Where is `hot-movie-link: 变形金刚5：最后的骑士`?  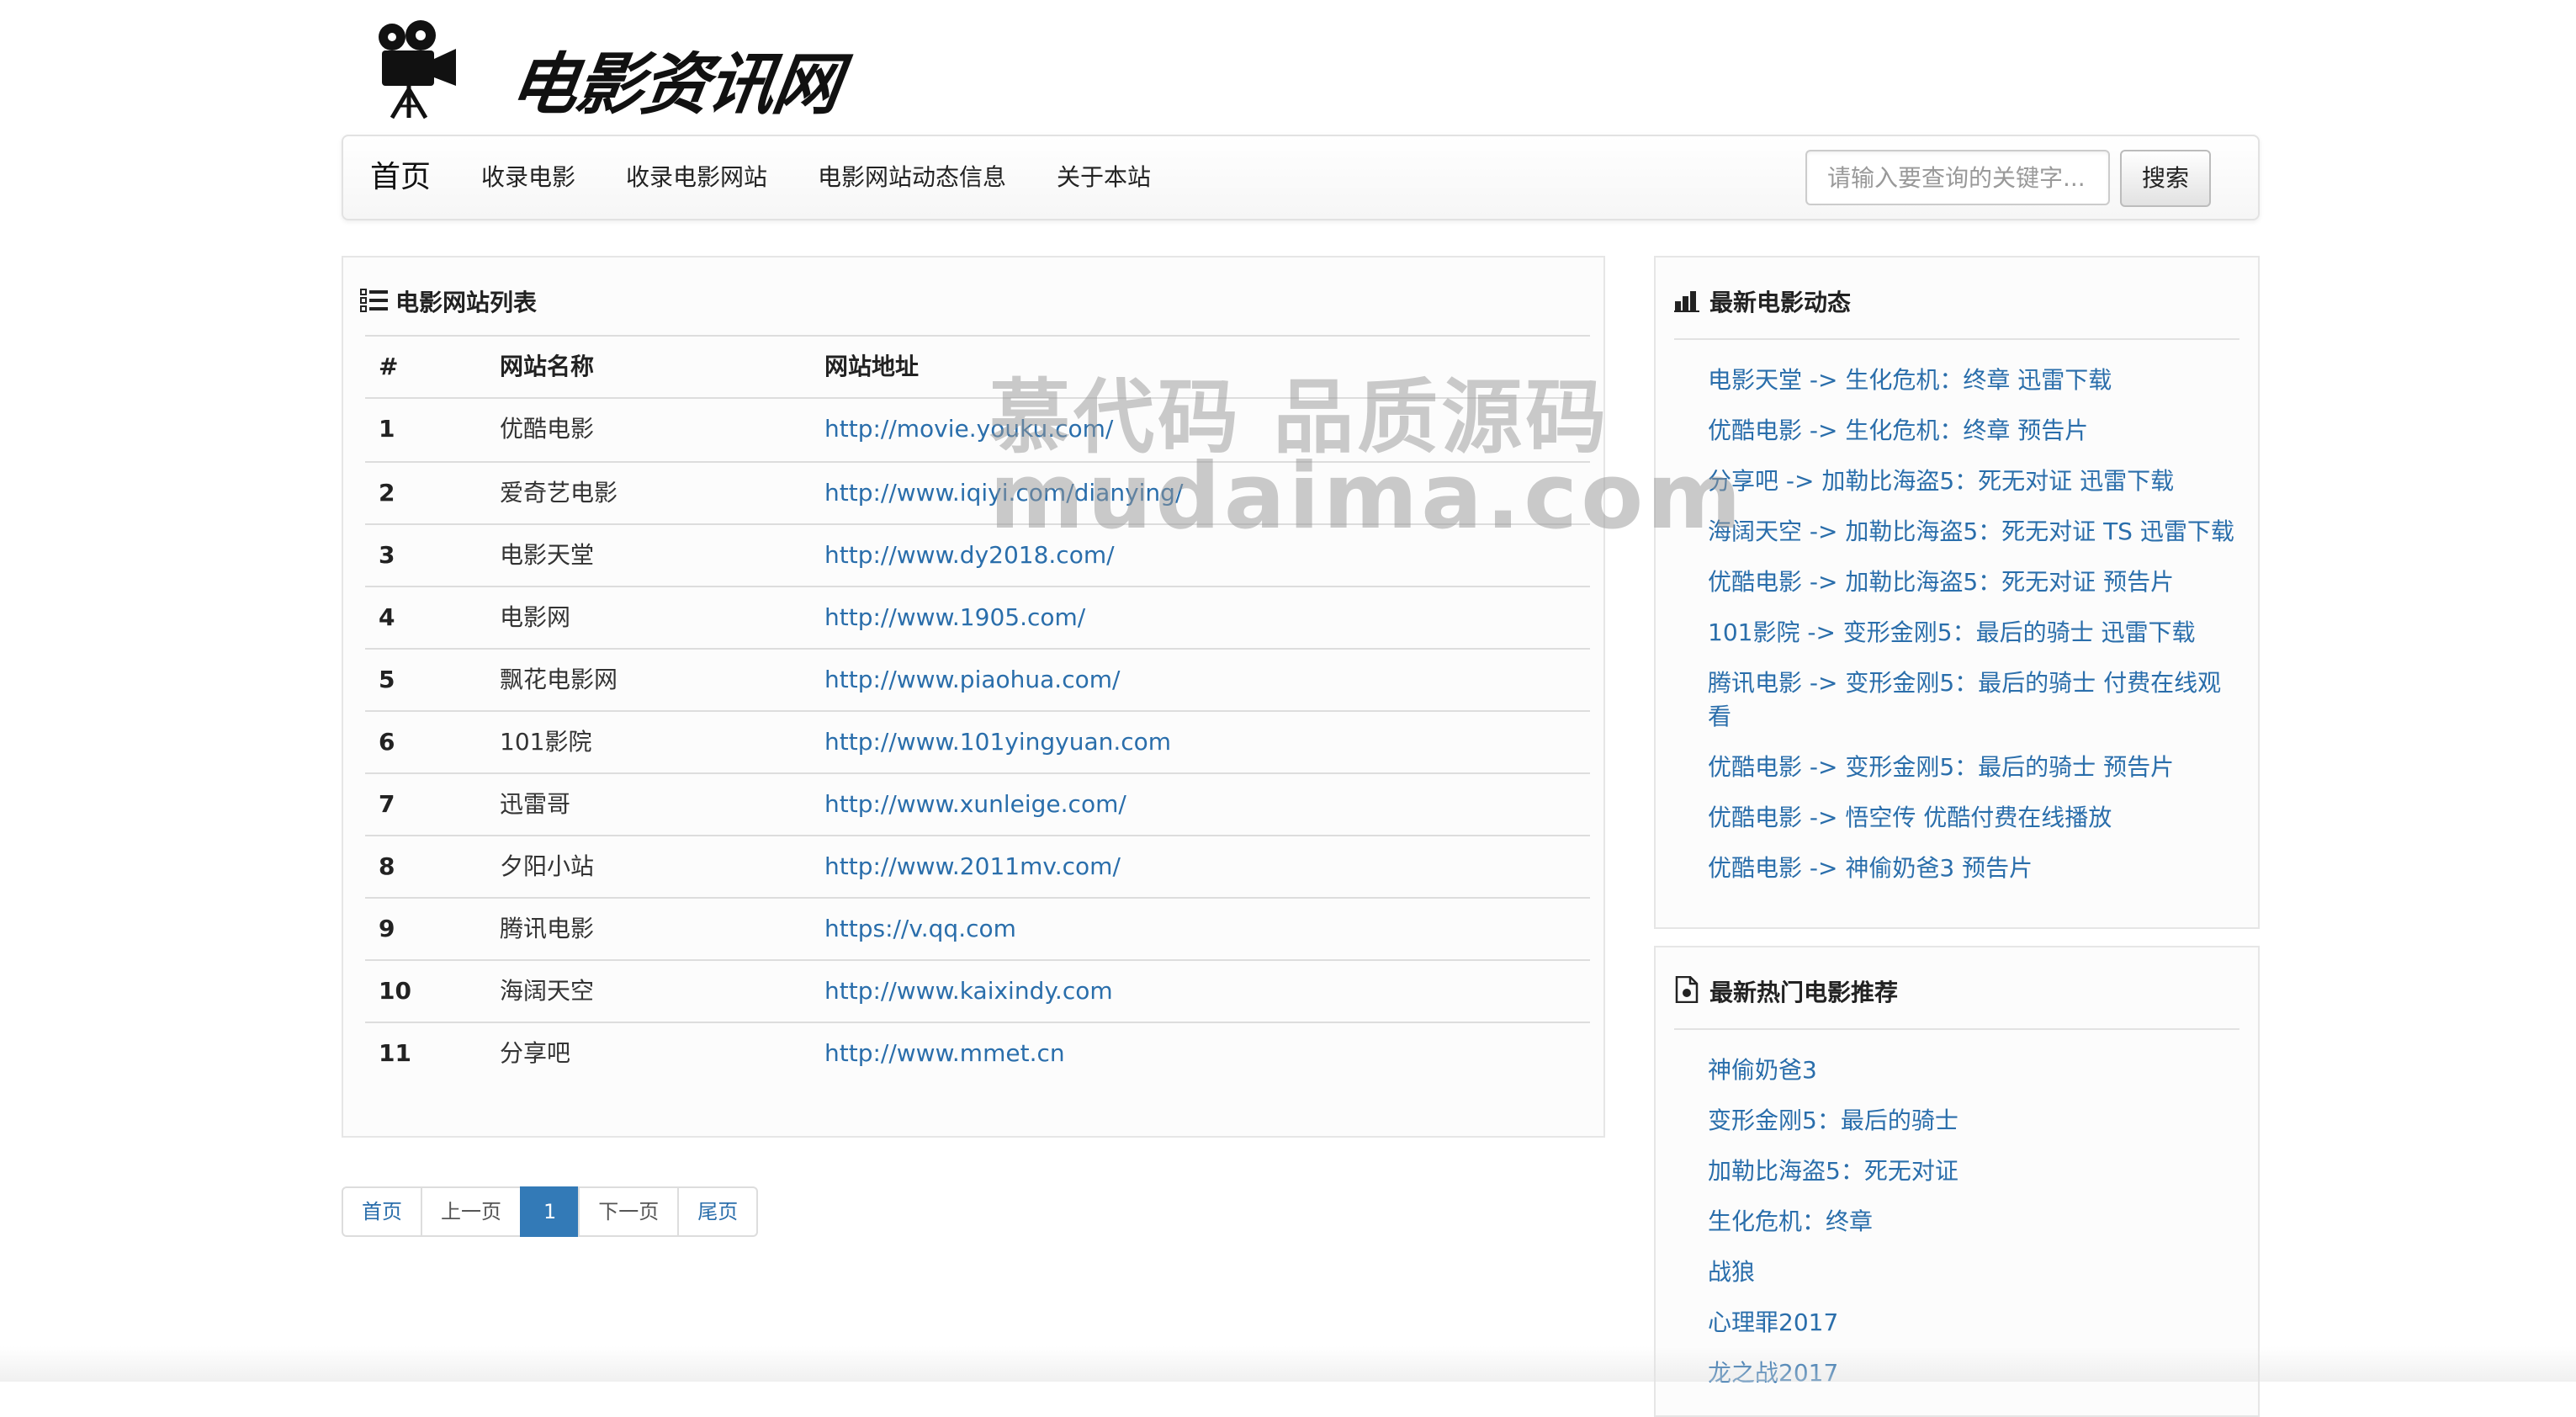
hot-movie-link: 变形金刚5：最后的骑士 is located at coordinates (1973, 1121).